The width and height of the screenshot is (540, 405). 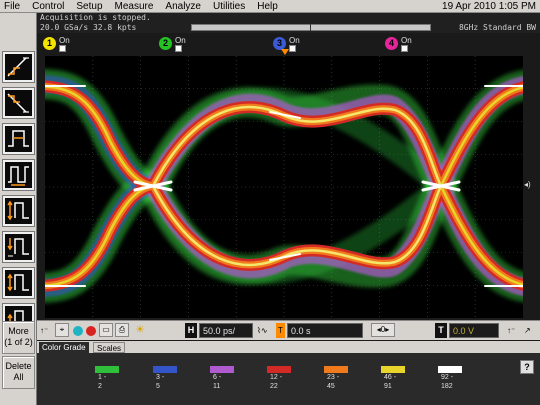 I want to click on legend-tabs: Color Grade Scales, so click(x=288, y=347).